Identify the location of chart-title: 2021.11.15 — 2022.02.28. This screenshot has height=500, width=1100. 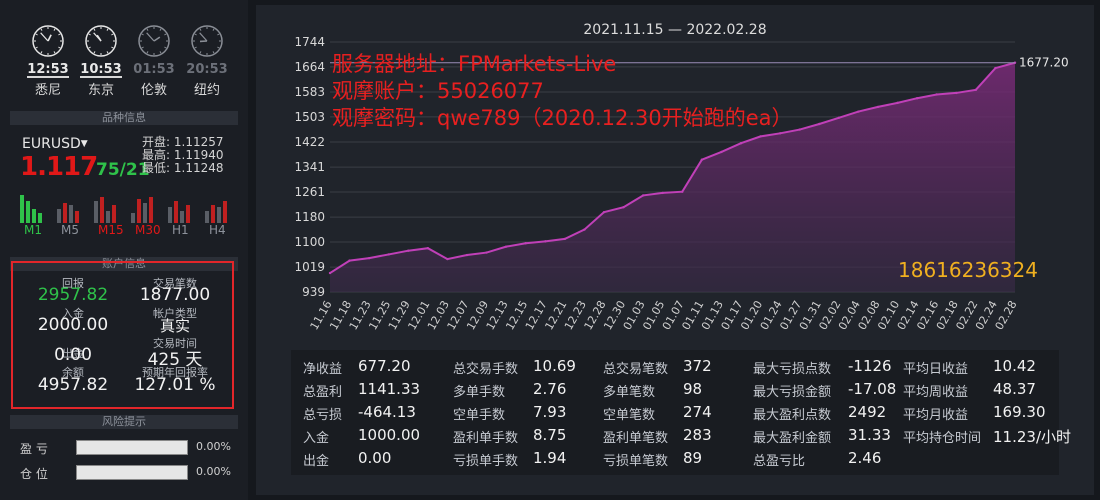
(675, 30).